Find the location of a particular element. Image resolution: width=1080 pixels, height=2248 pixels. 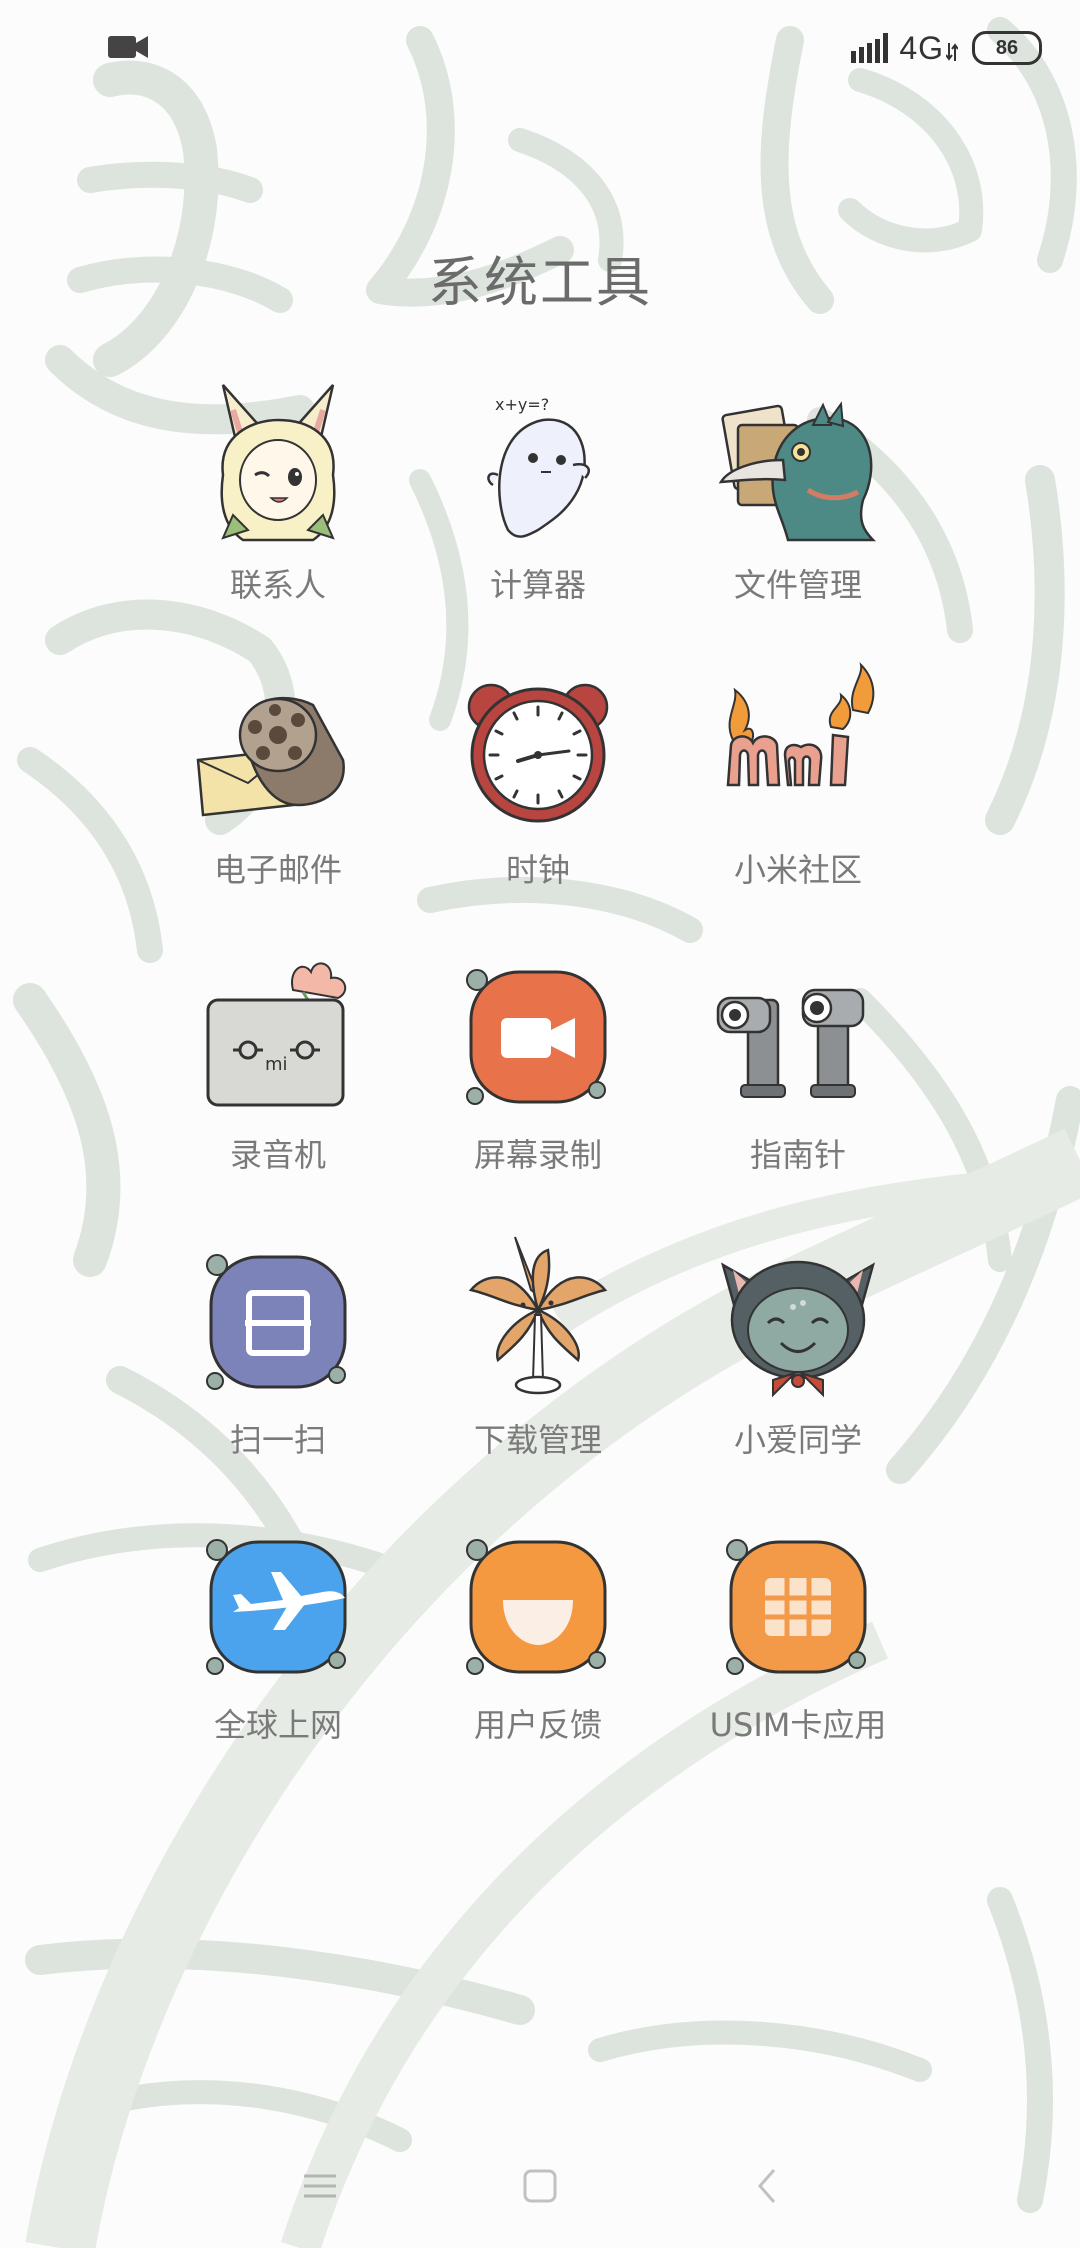

scanner-icon is located at coordinates (278, 1320).